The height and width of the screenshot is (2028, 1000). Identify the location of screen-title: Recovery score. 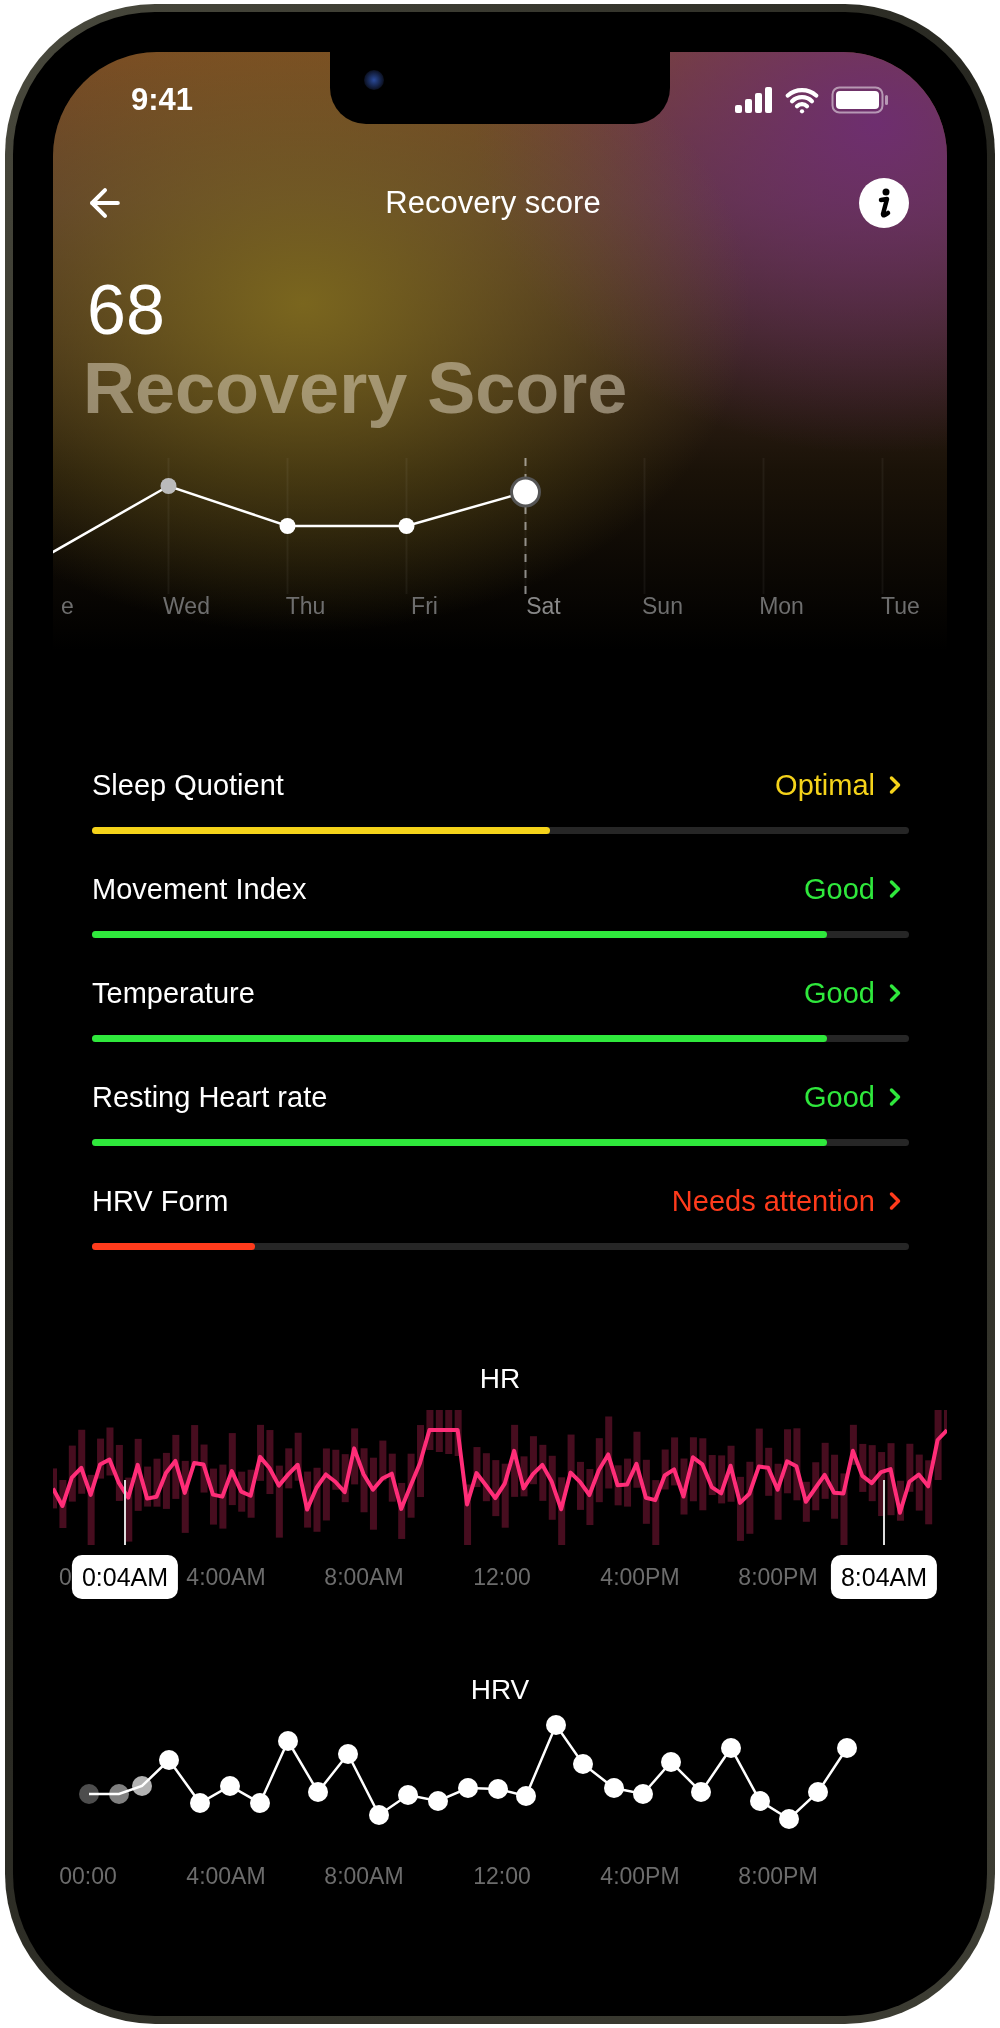
(493, 203).